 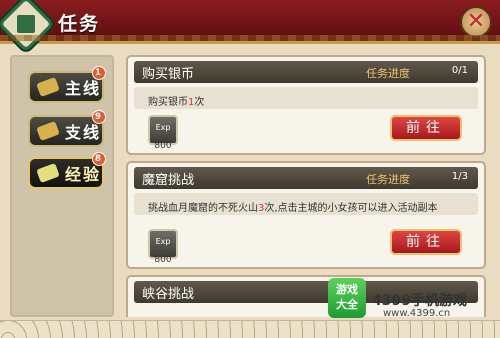 What do you see at coordinates (99, 159) in the screenshot?
I see `notification-badge: 8` at bounding box center [99, 159].